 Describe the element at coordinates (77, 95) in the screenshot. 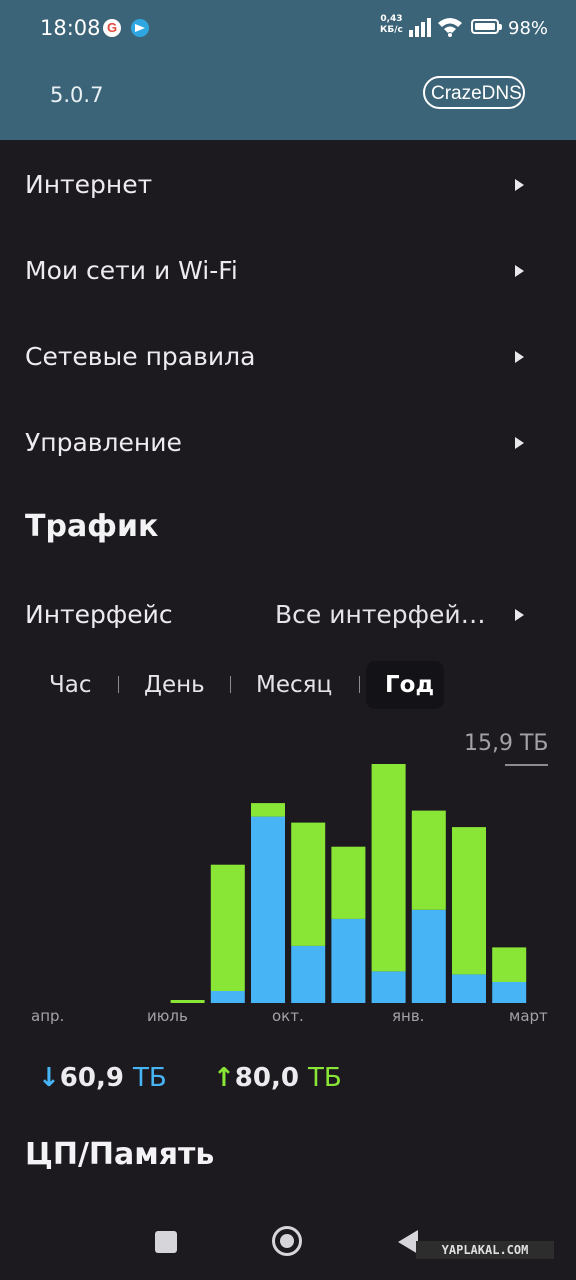

I see `app-version: 5.0.7` at that location.